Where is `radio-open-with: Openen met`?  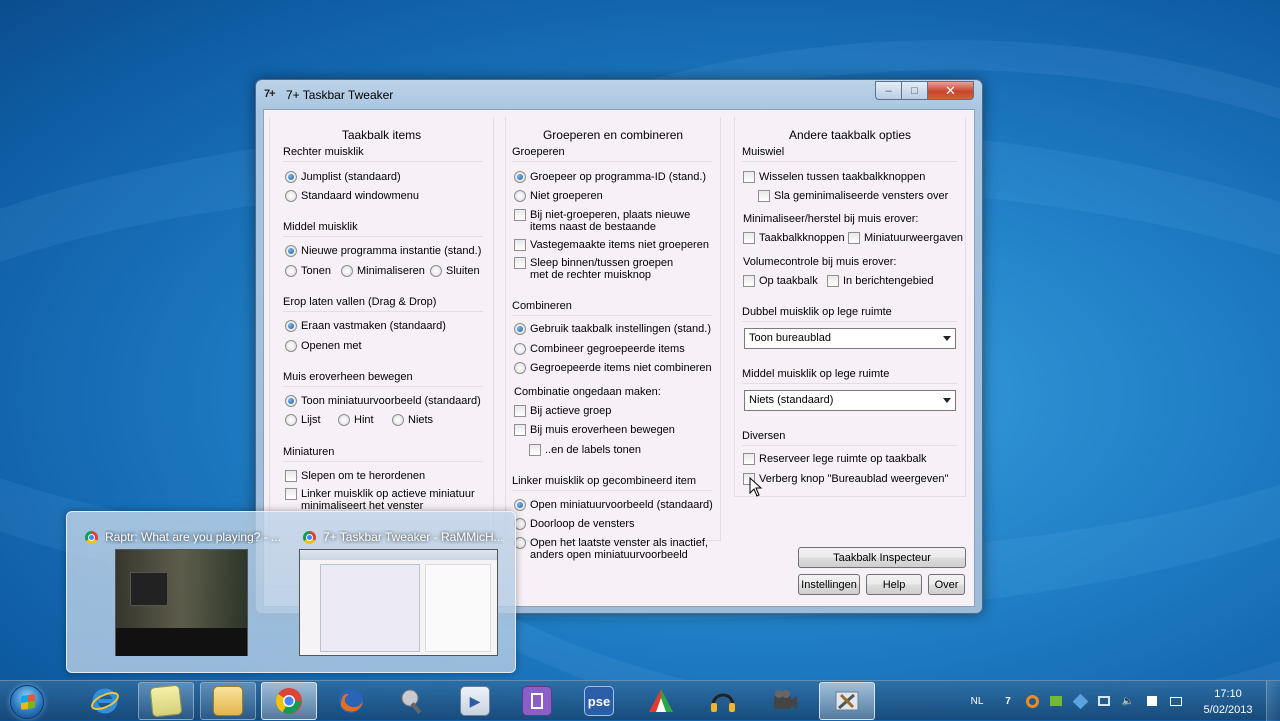
radio-open-with: Openen met is located at coordinates (323, 346).